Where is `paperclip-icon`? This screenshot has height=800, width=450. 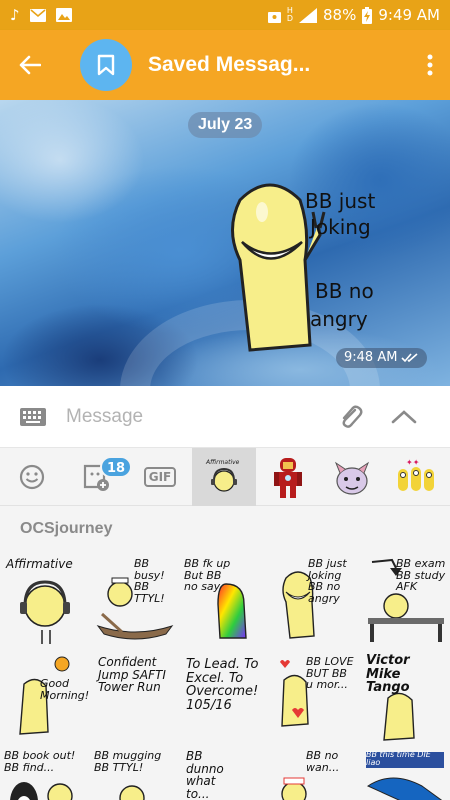
paperclip-icon is located at coordinates (352, 416).